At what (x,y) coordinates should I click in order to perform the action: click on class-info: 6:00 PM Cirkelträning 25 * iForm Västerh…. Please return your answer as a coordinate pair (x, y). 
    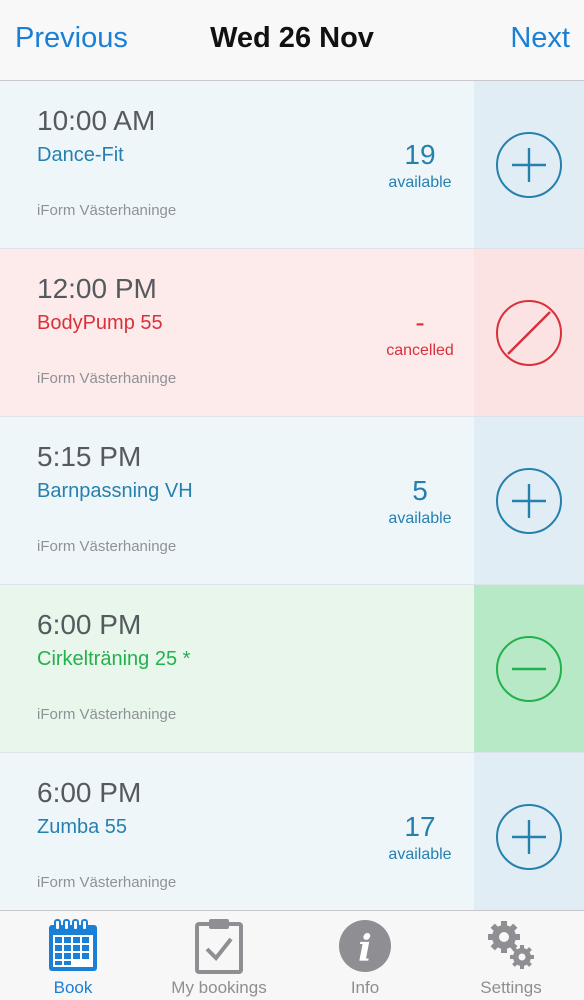
    Looking at the image, I should click on (237, 668).